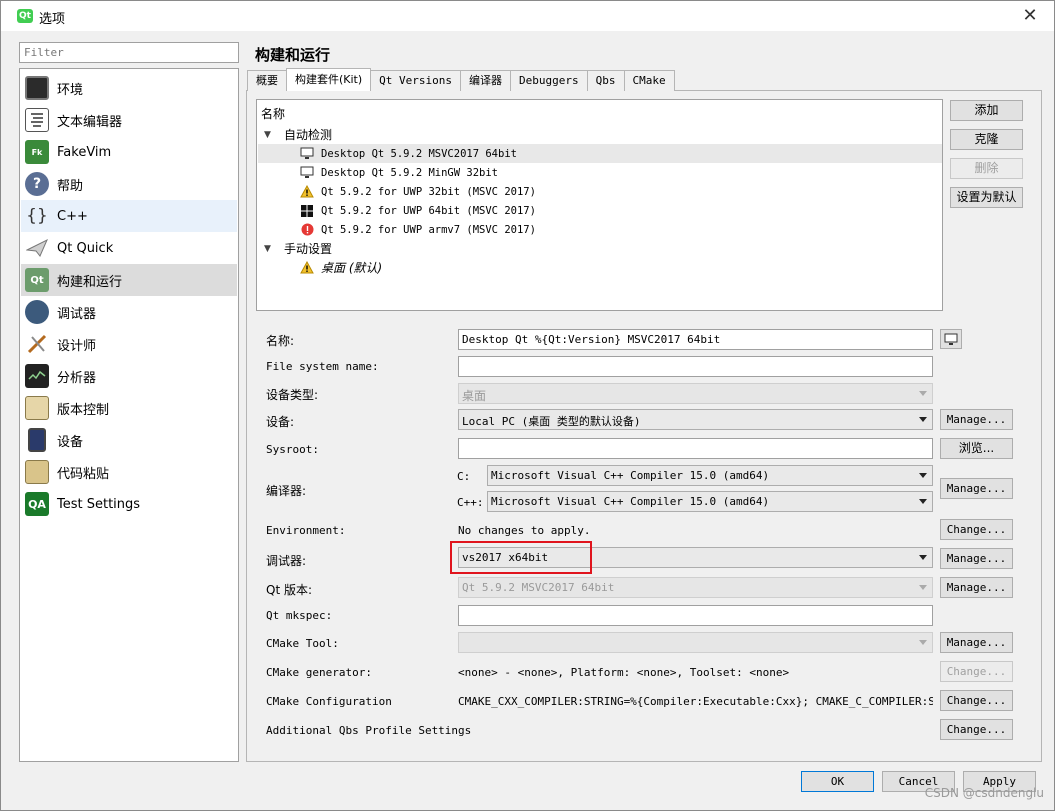  I want to click on device-label: 设备:, so click(280, 422).